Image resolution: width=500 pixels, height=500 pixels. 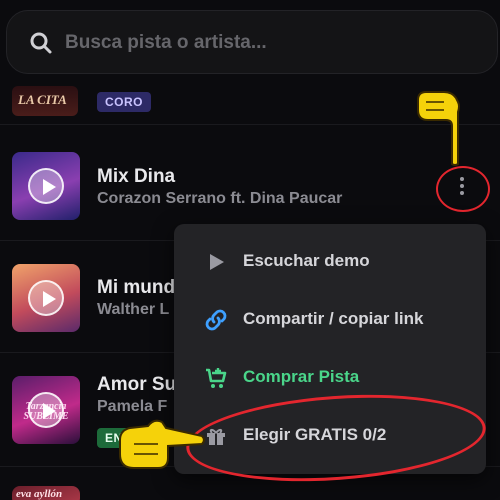 I want to click on menu-item-compartir: Compartir / copiar link, so click(x=330, y=320).